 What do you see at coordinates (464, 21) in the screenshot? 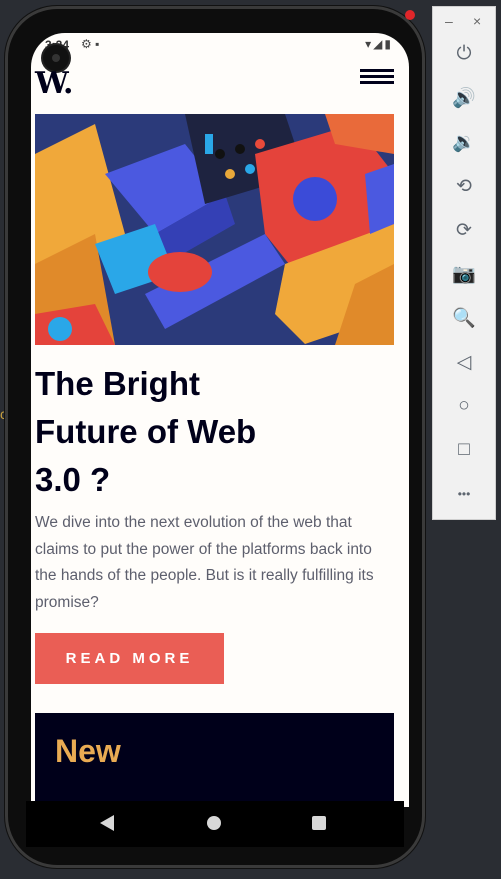
I see `side-panel-titlebar: – ×` at bounding box center [464, 21].